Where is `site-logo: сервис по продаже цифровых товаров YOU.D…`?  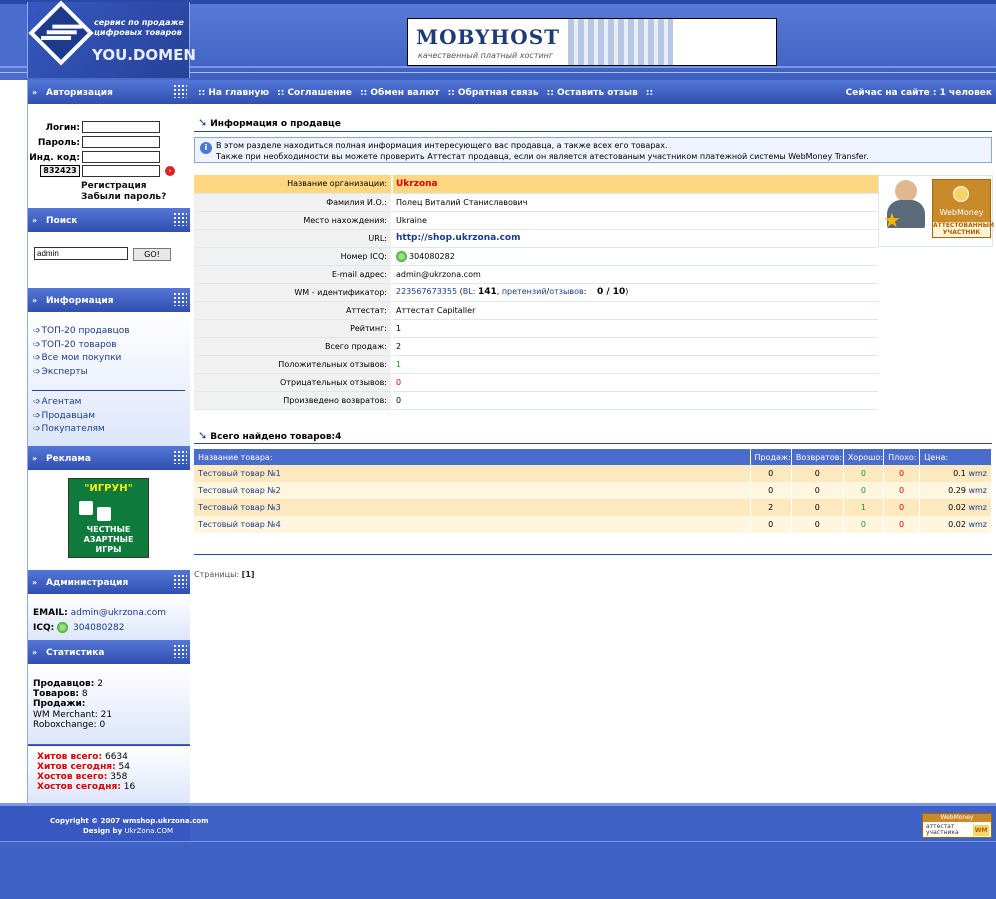 site-logo: сервис по продаже цифровых товаров YOU.D… is located at coordinates (111, 39).